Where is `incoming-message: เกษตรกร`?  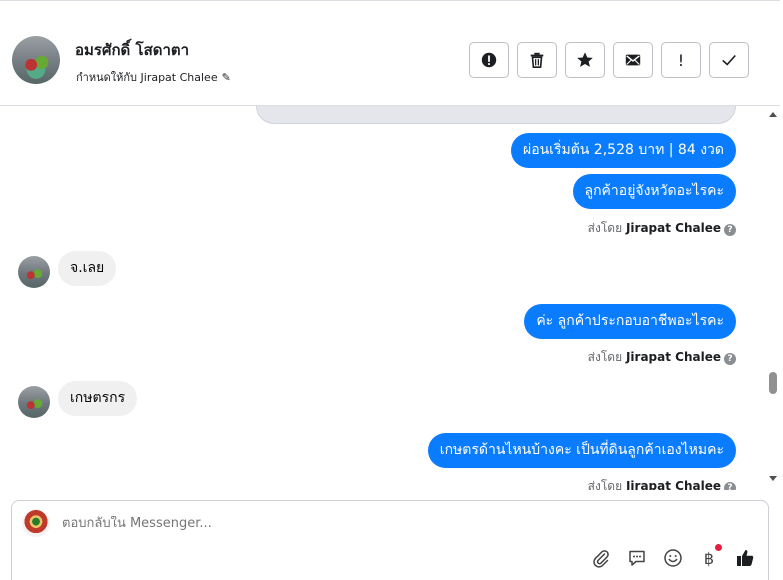 incoming-message: เกษตรกร is located at coordinates (98, 398).